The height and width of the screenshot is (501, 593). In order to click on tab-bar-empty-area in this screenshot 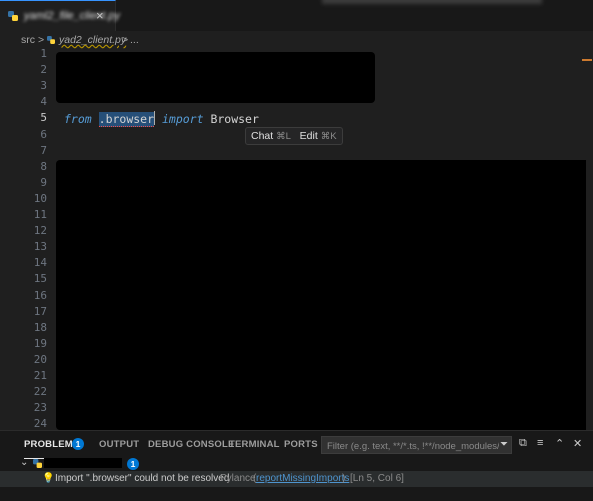, I will do `click(357, 15)`.